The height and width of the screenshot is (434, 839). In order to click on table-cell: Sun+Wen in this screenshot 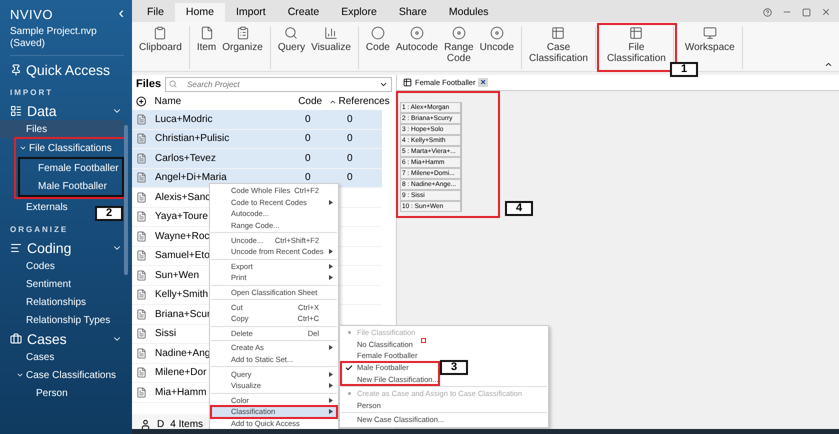, I will do `click(177, 275)`.